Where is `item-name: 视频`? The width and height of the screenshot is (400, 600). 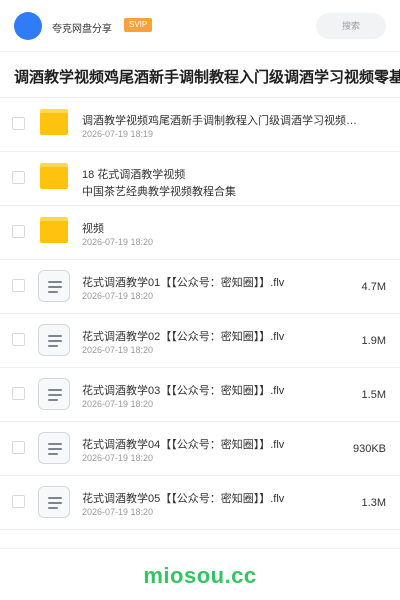
item-name: 视频 is located at coordinates (222, 228).